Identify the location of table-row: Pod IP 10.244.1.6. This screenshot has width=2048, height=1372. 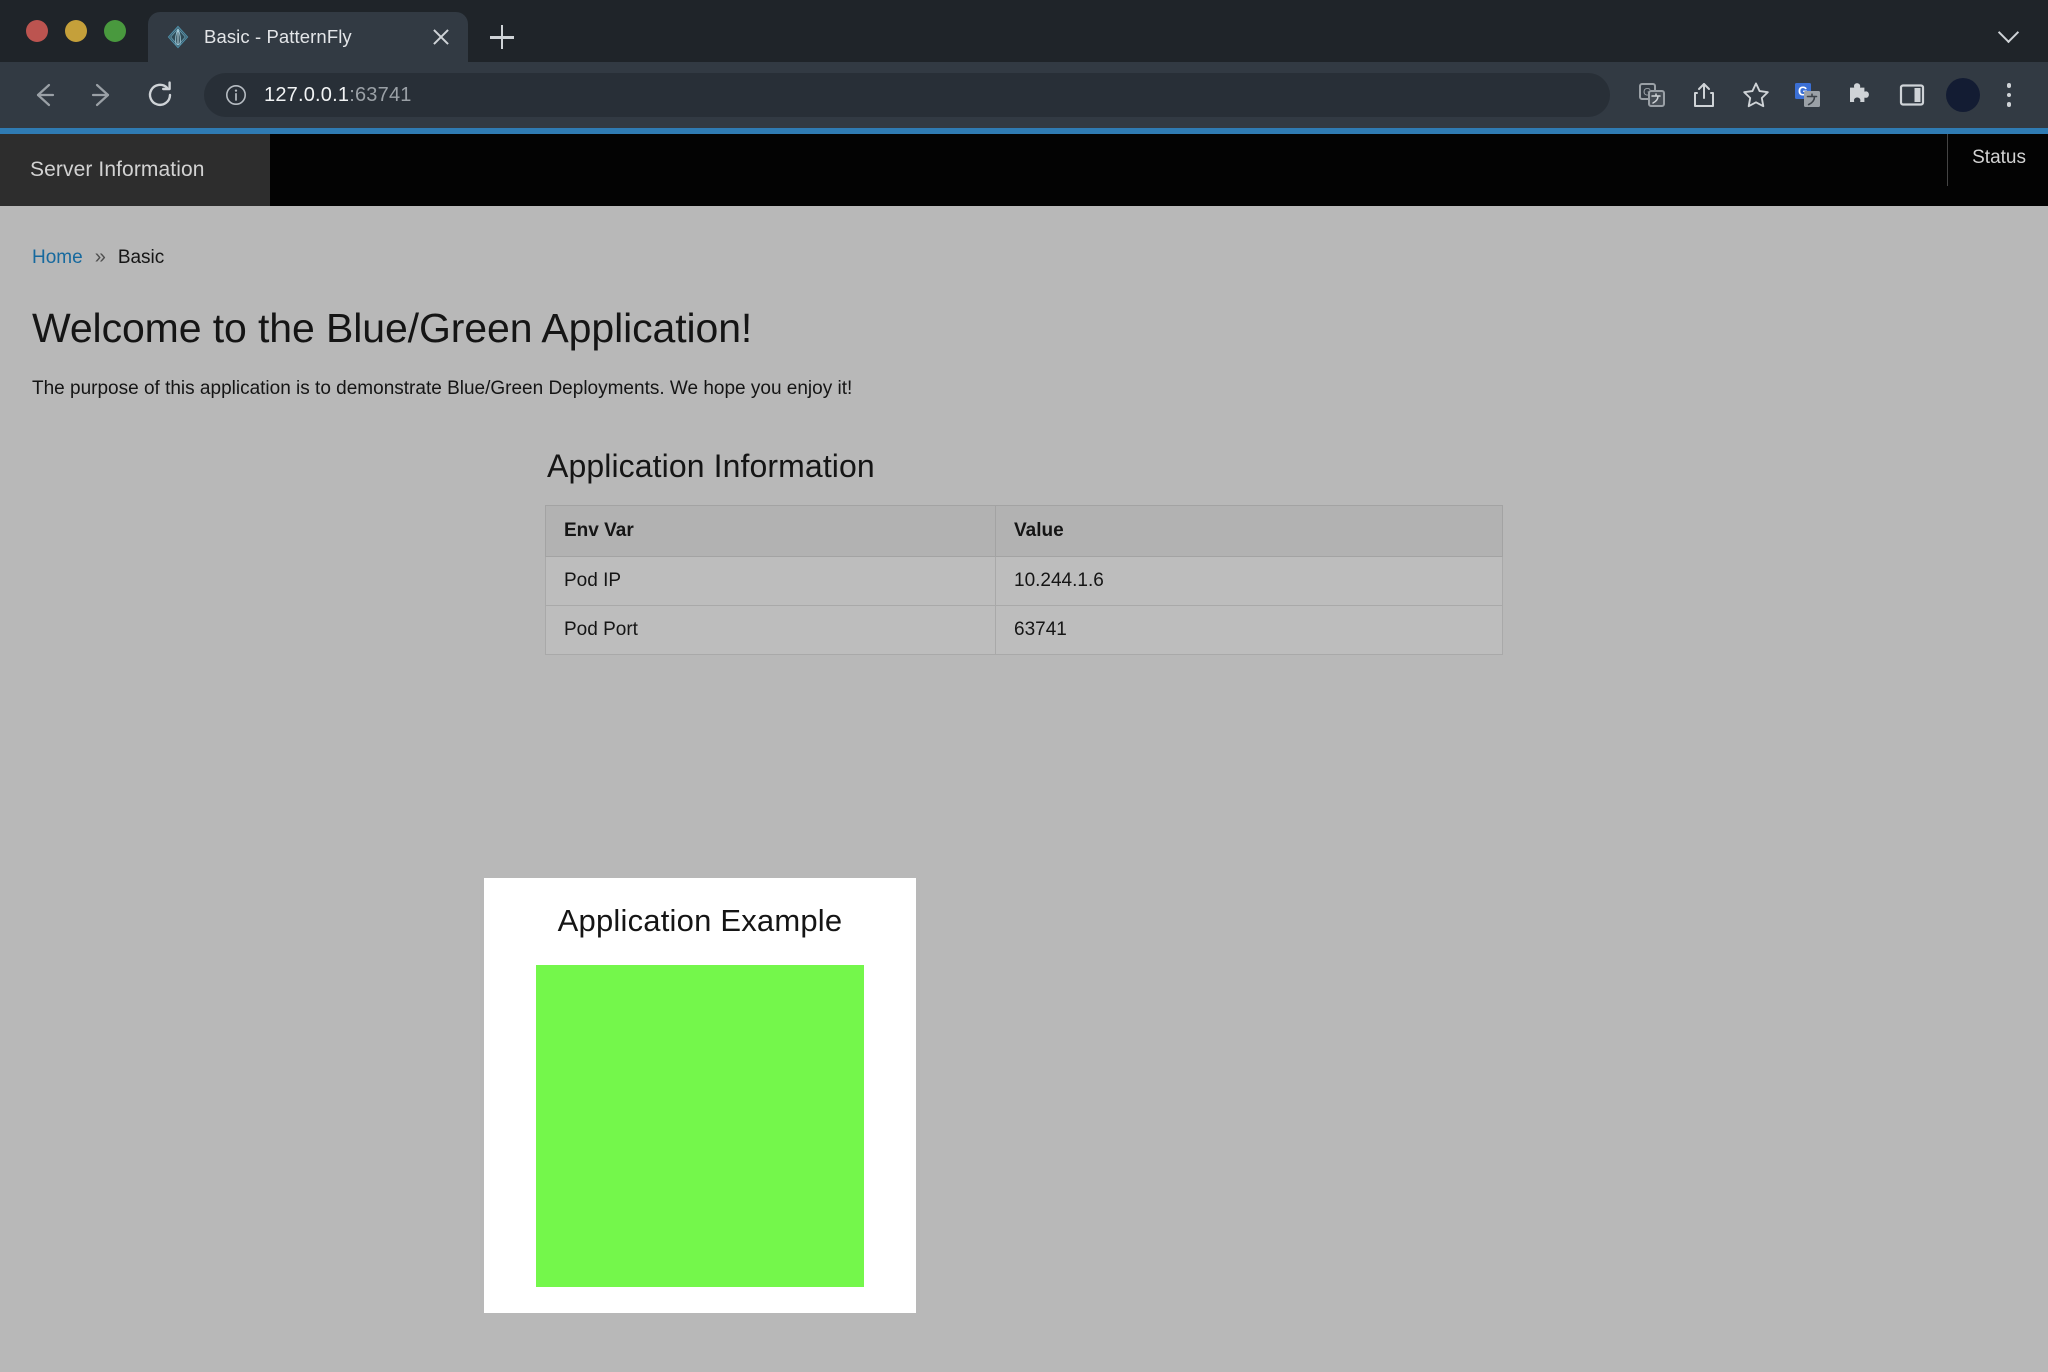
(1024, 581).